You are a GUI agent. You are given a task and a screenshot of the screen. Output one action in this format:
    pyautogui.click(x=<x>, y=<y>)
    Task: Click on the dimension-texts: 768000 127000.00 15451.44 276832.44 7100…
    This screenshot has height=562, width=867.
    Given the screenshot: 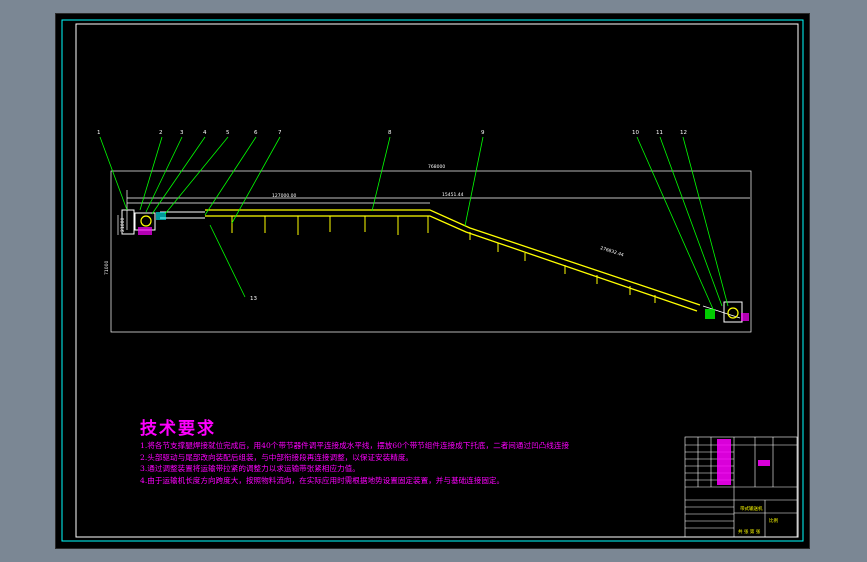 What is the action you would take?
    pyautogui.click(x=364, y=219)
    